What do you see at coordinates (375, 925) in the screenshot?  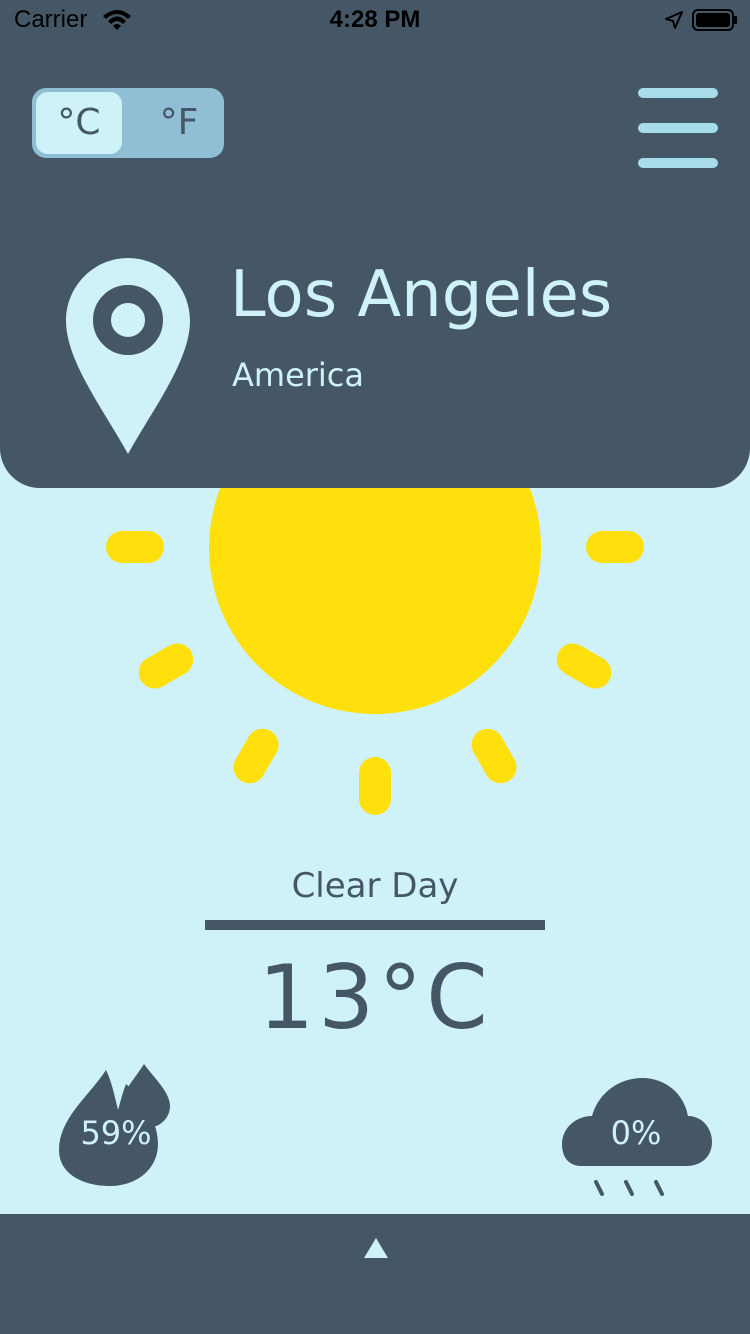 I see `condition-divider` at bounding box center [375, 925].